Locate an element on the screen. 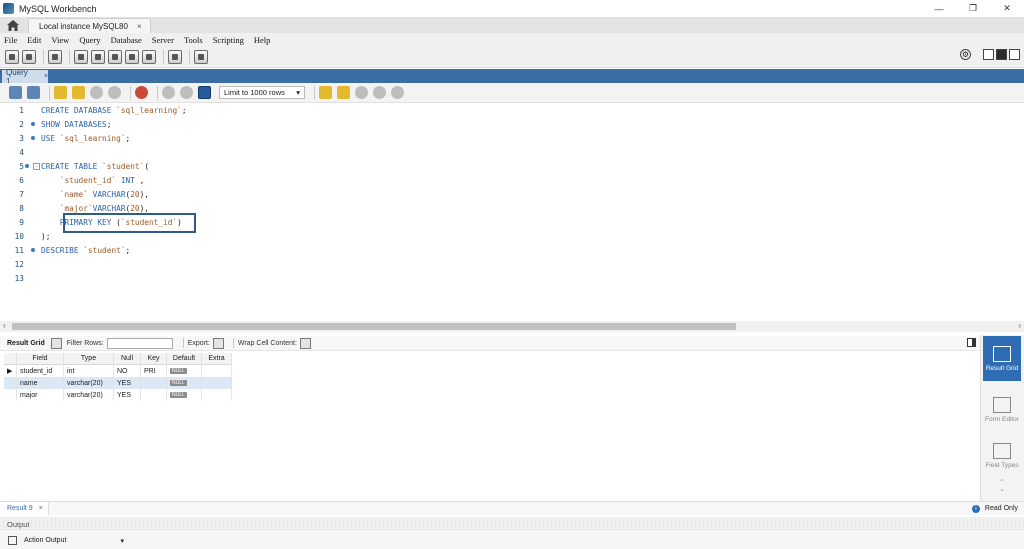 The height and width of the screenshot is (549, 1024). beautify-icon is located at coordinates (343, 92).